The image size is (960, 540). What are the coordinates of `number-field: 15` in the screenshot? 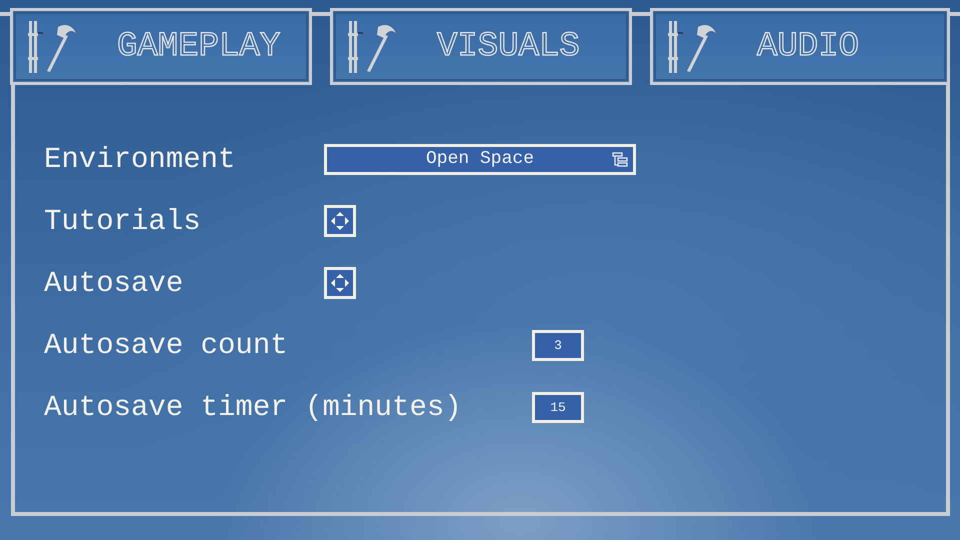 It's located at (558, 407).